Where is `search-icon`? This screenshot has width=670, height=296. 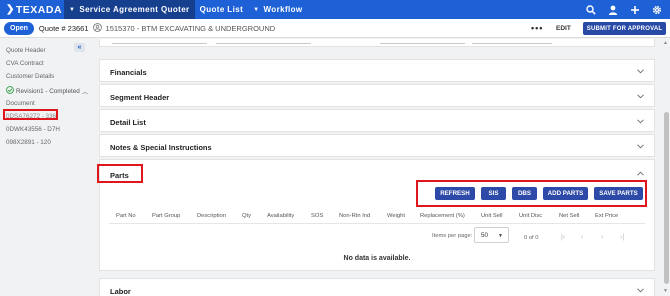
search-icon is located at coordinates (591, 9).